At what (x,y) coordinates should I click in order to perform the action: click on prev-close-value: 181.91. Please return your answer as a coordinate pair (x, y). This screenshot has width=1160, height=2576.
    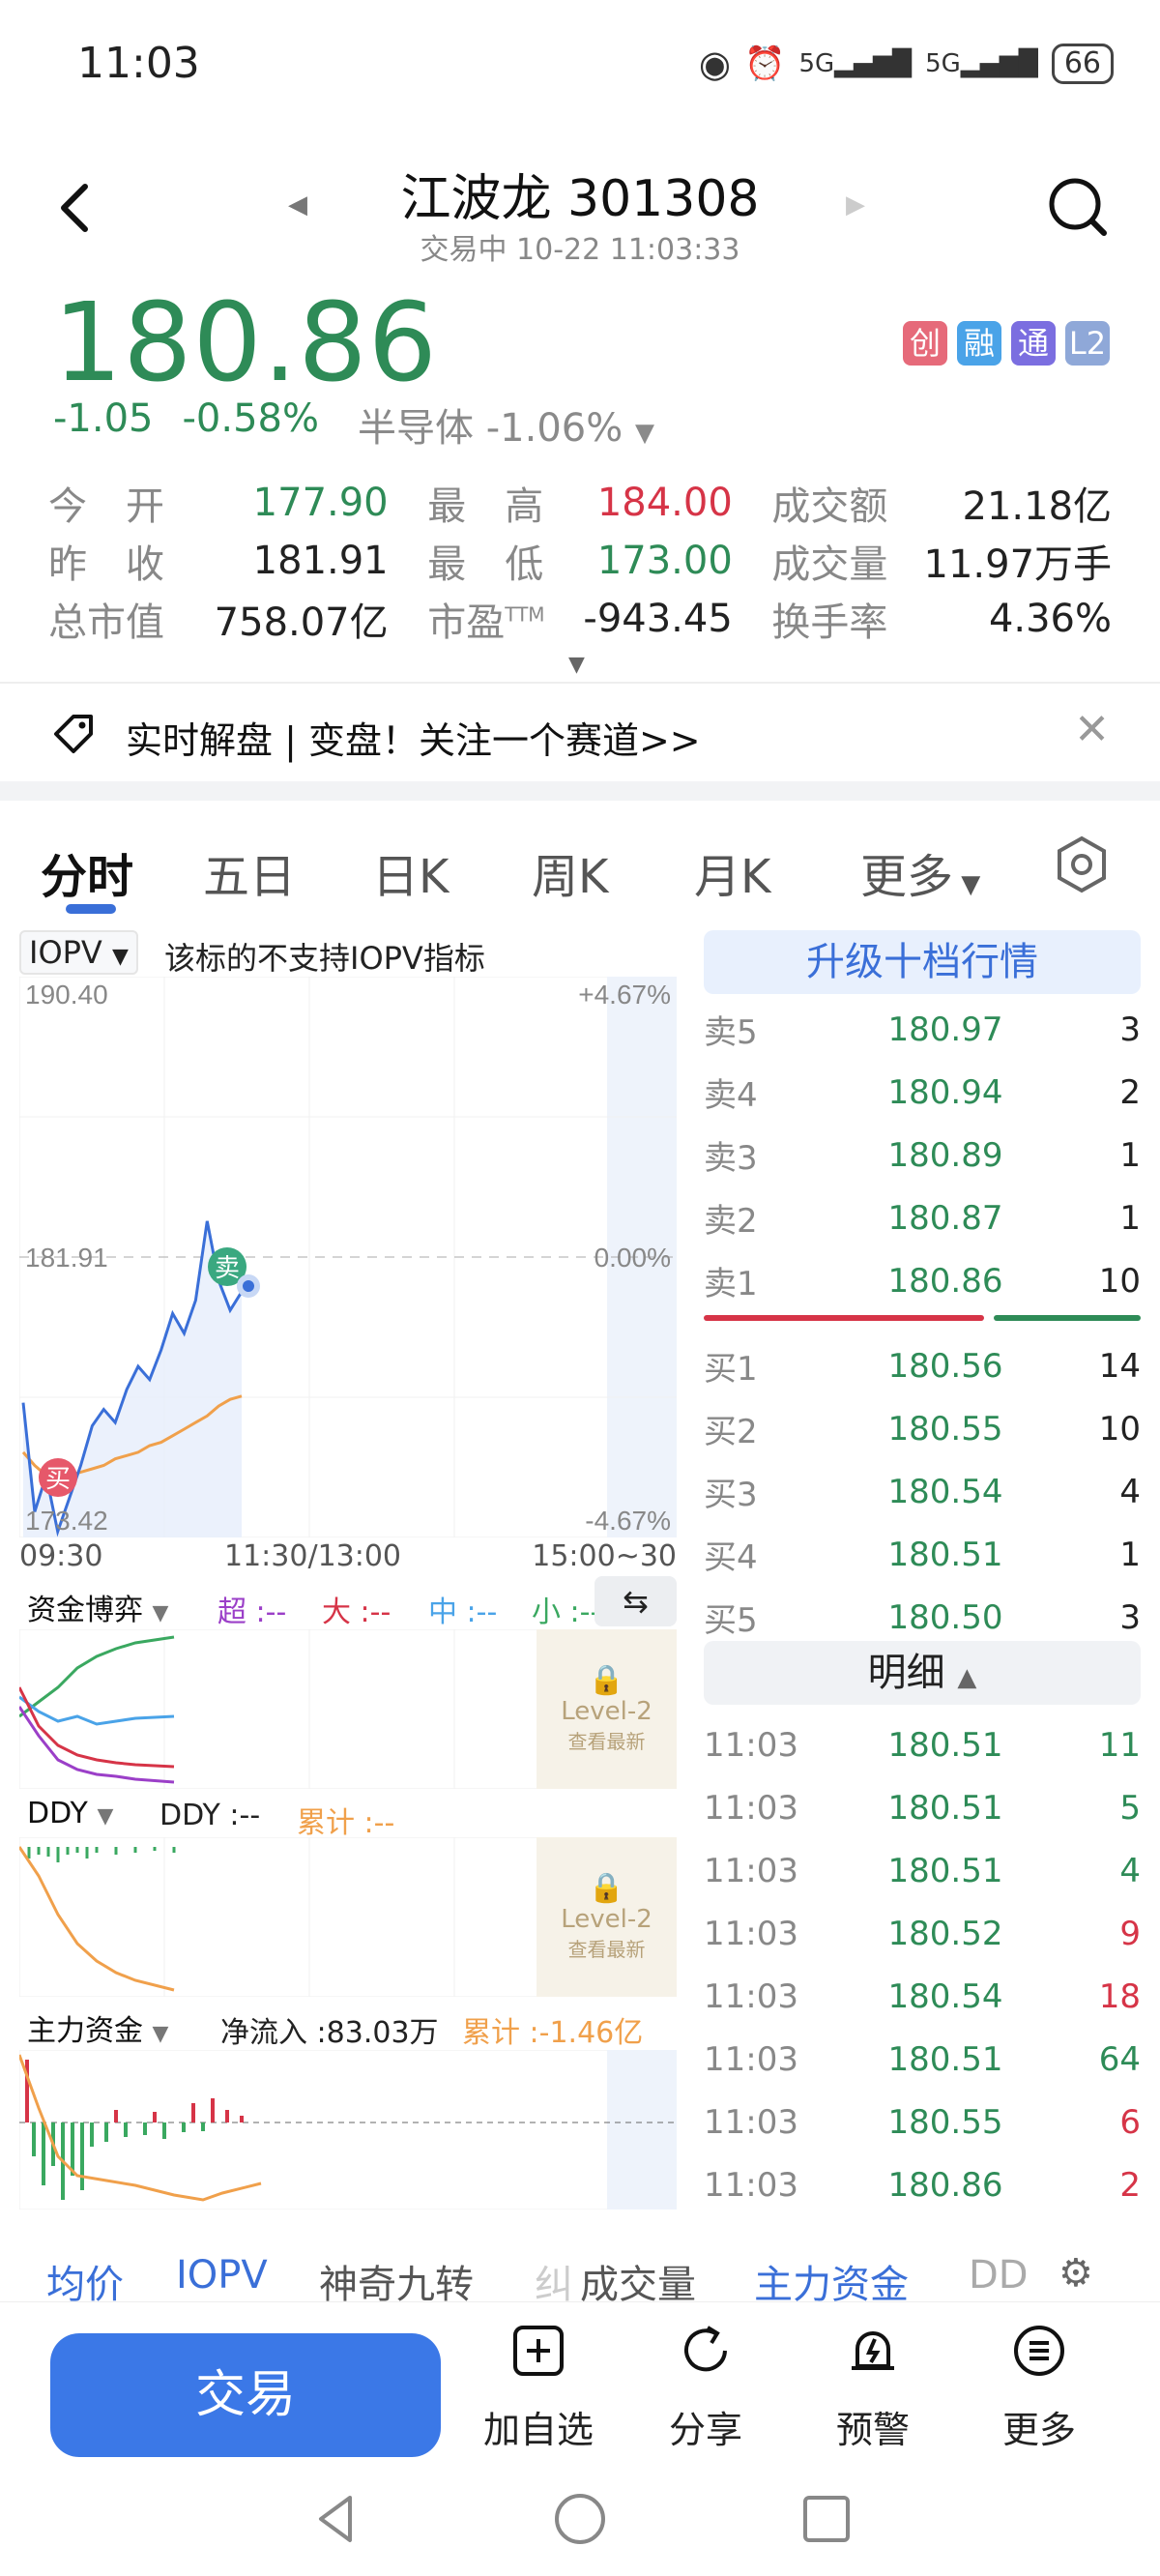
    Looking at the image, I should click on (320, 561).